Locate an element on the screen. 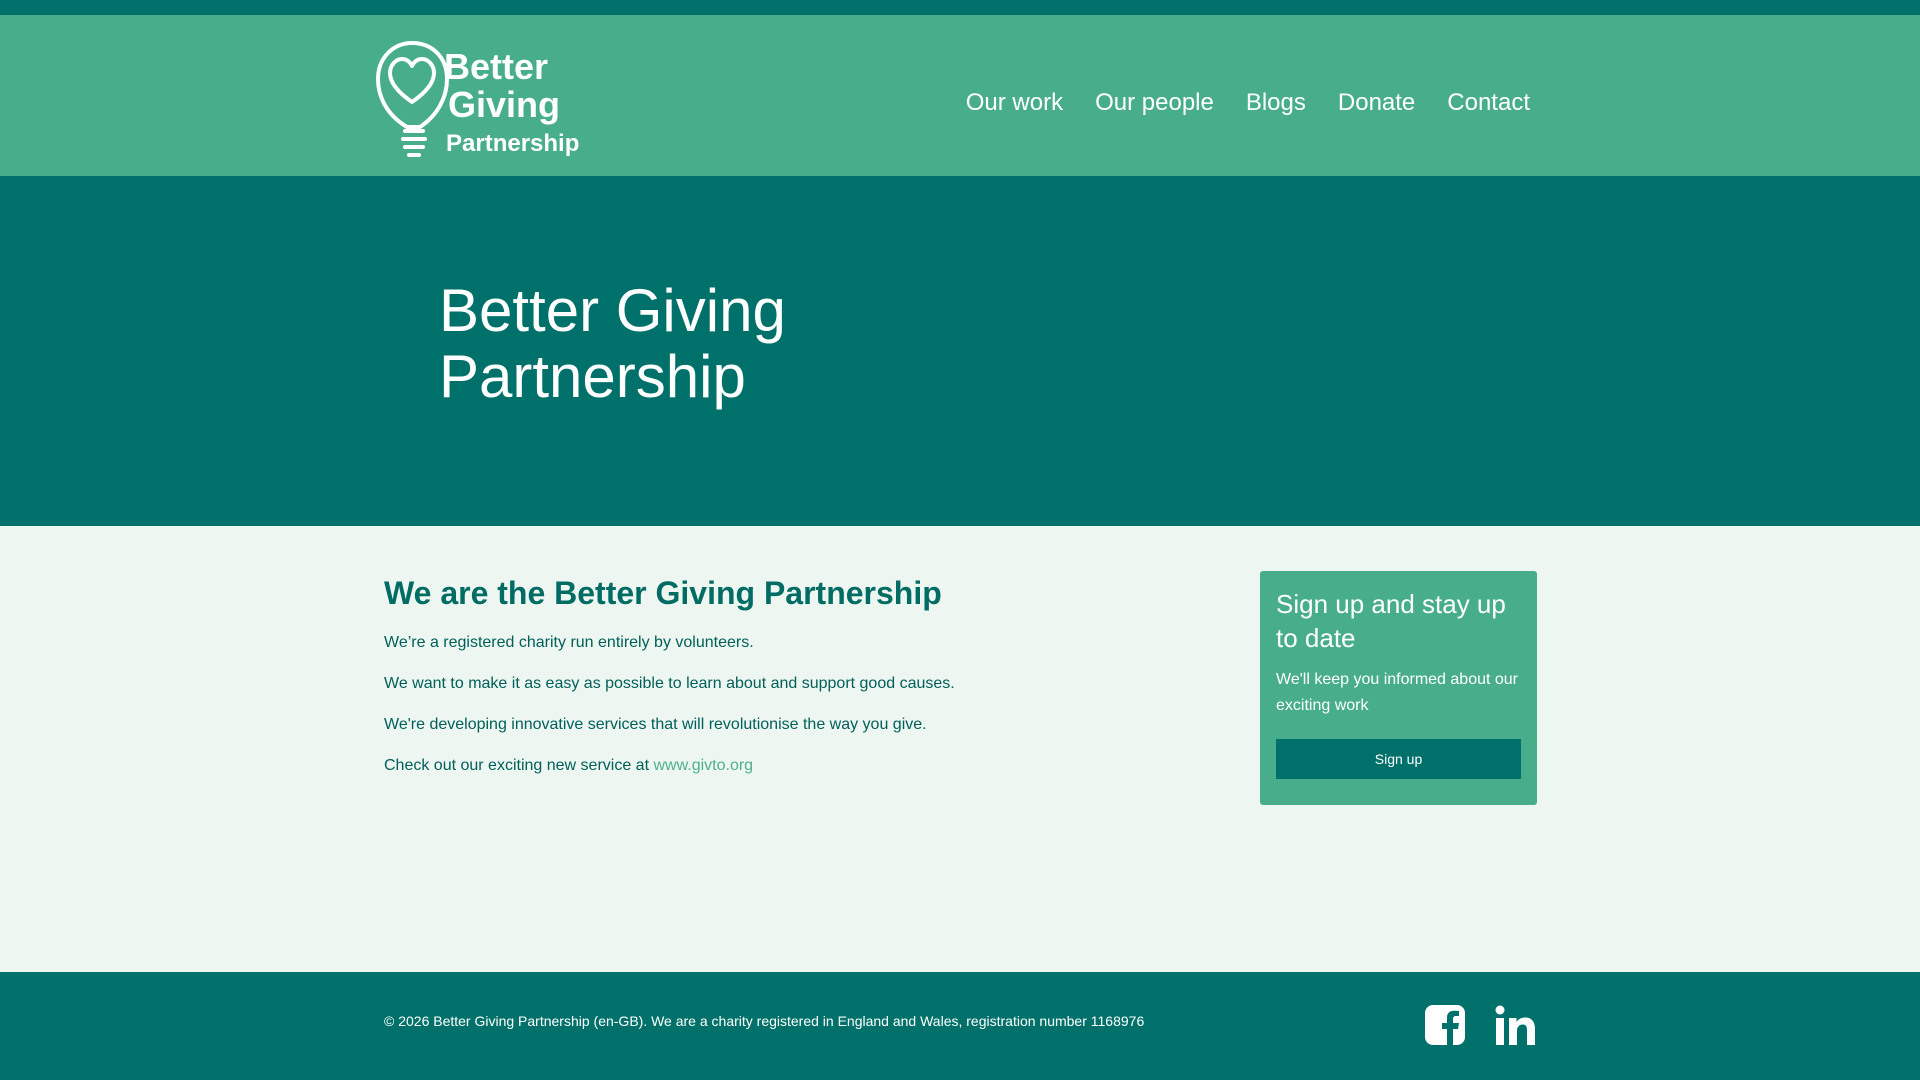  hero-title: Better Giving Partnership is located at coordinates (612, 343).